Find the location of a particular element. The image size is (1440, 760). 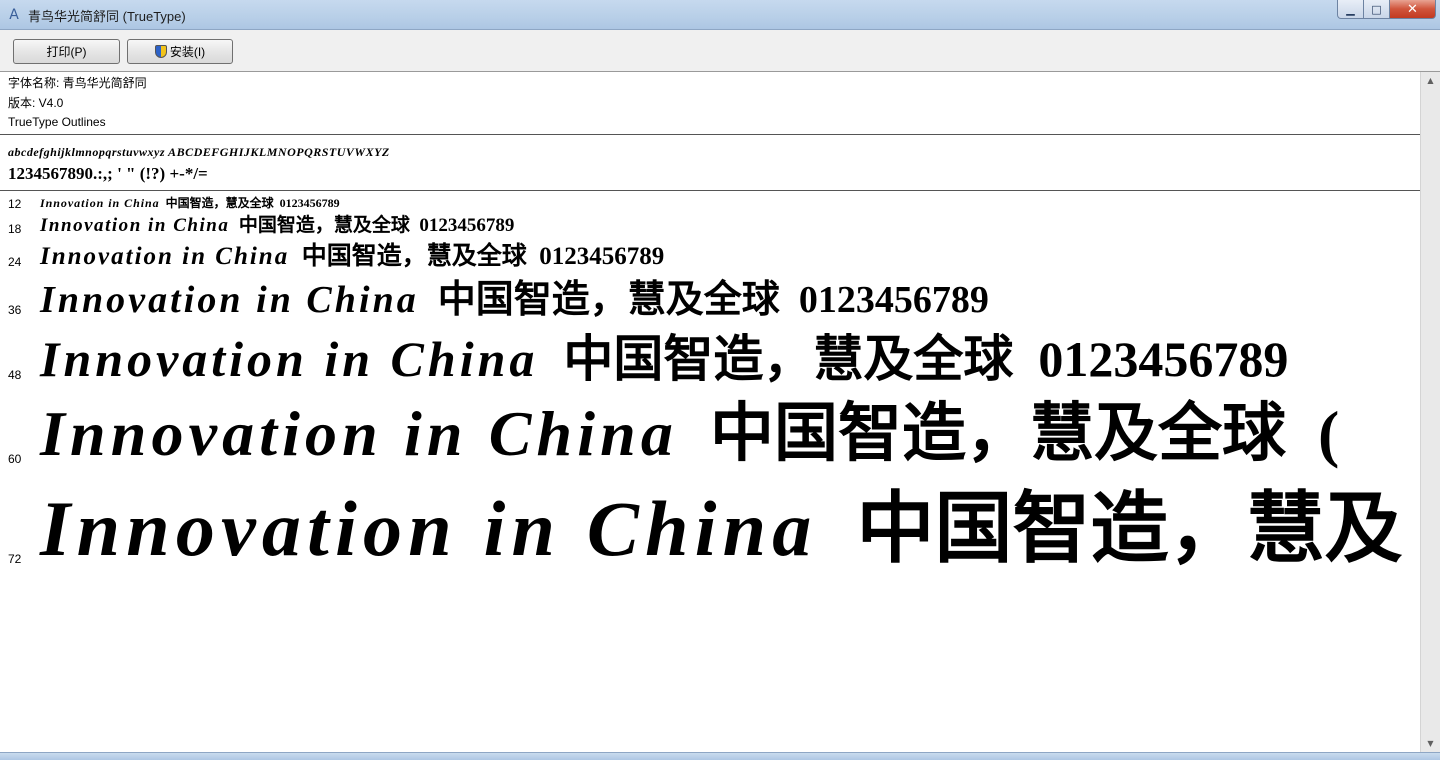

print-button-label: 打印(P) is located at coordinates (66, 52).